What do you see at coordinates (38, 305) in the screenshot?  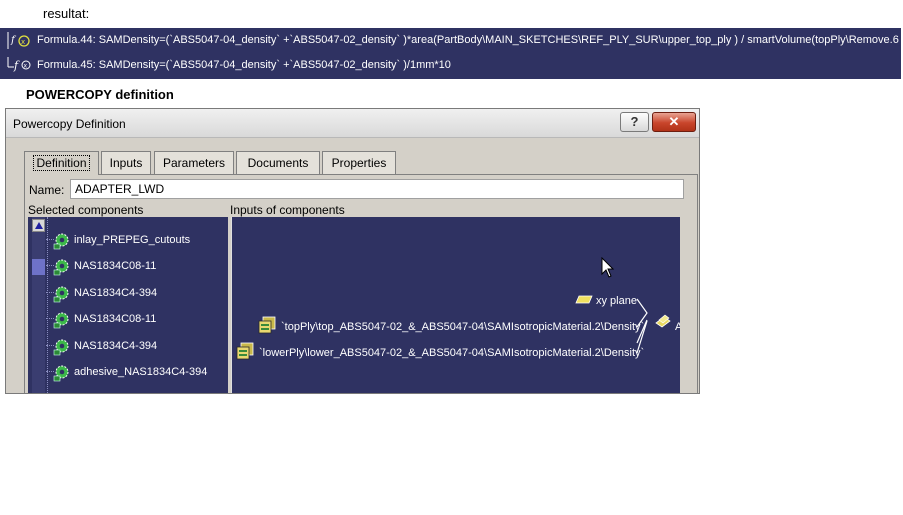 I see `tree-scrollbar` at bounding box center [38, 305].